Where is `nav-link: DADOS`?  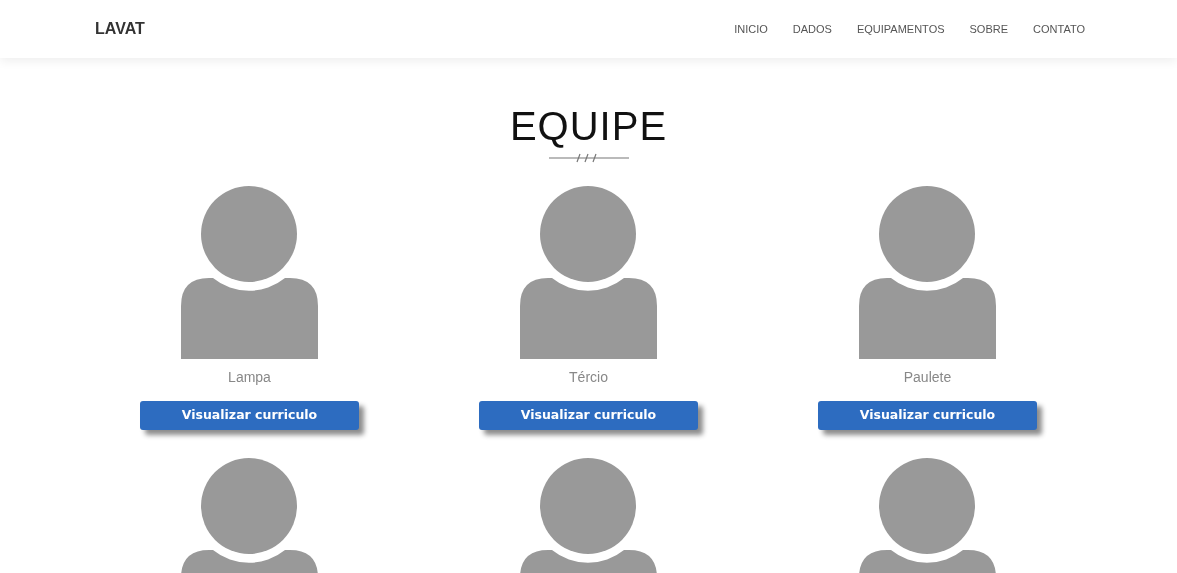
nav-link: DADOS is located at coordinates (812, 29).